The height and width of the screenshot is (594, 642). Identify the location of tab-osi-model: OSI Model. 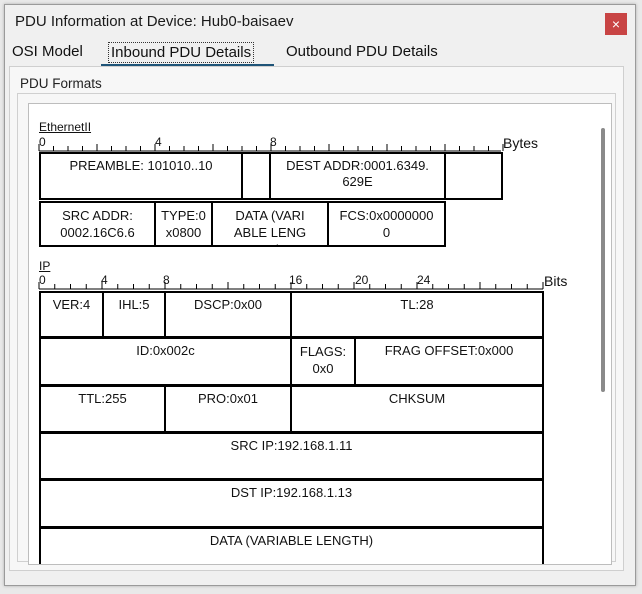
(47, 52).